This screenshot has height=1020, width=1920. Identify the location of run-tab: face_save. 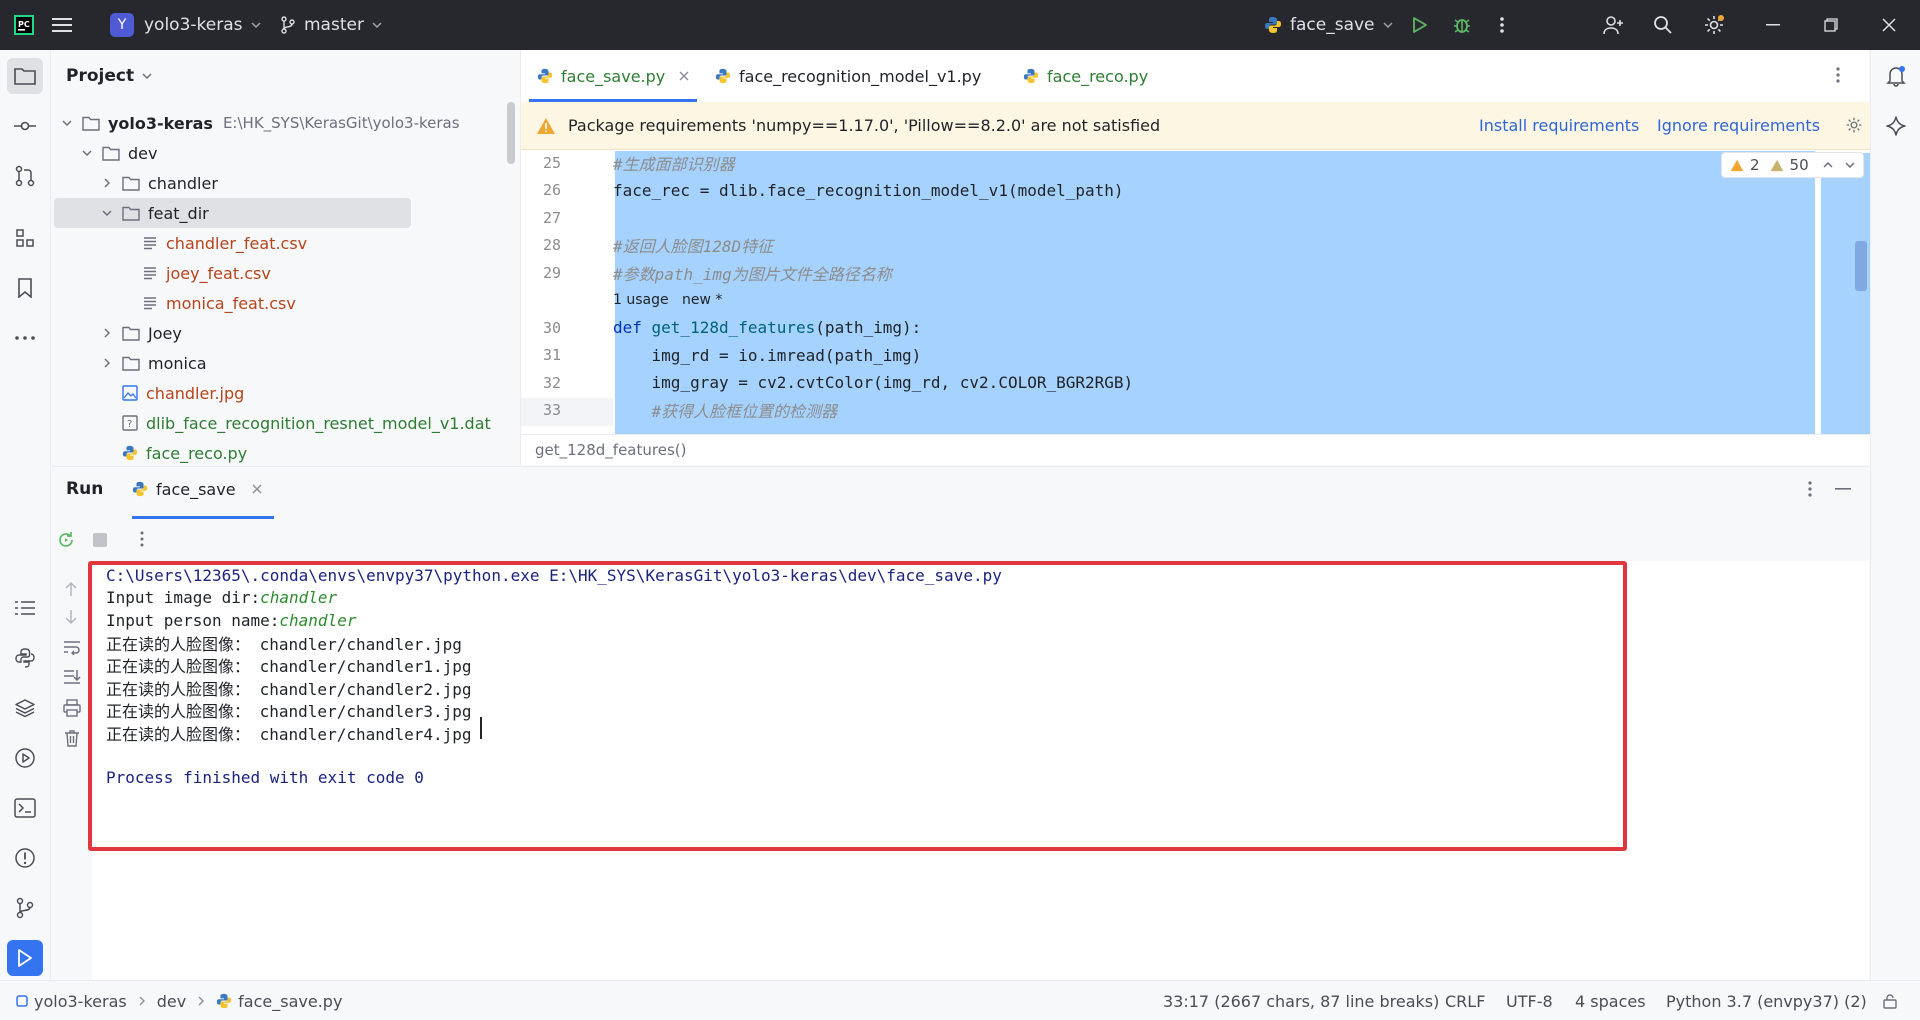
(197, 489).